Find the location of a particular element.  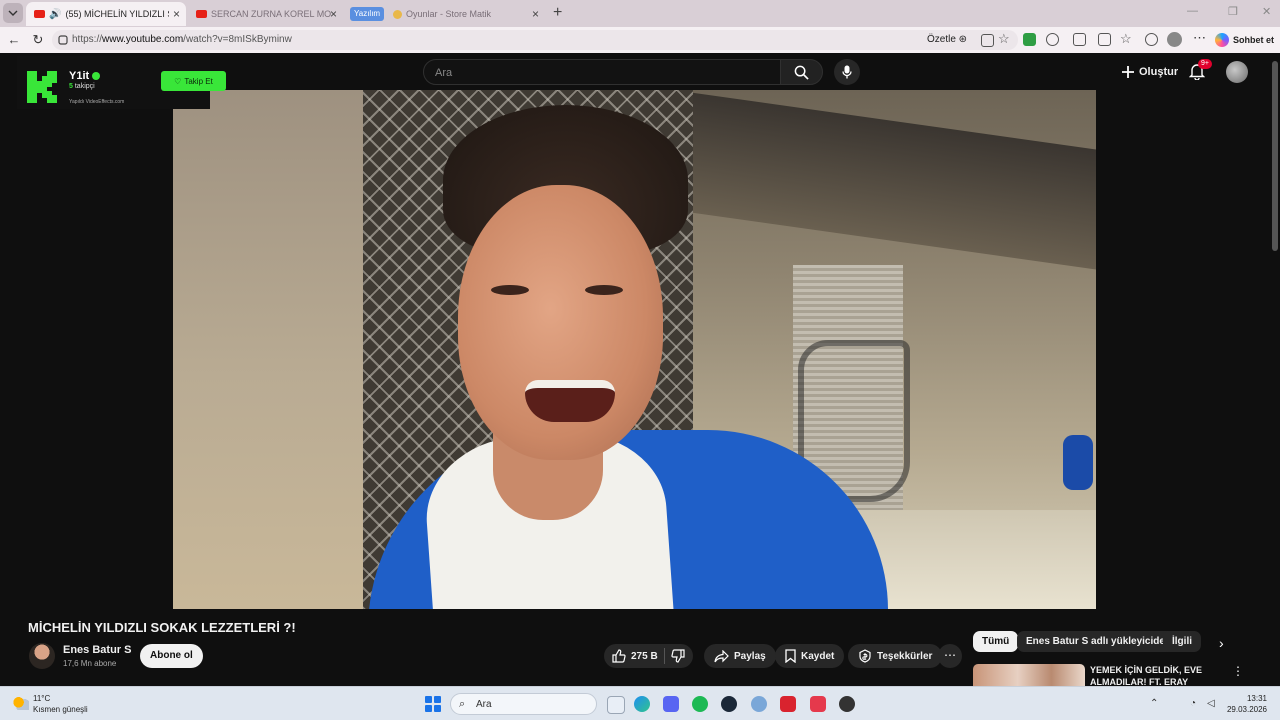

history-icon is located at coordinates (1151, 39).